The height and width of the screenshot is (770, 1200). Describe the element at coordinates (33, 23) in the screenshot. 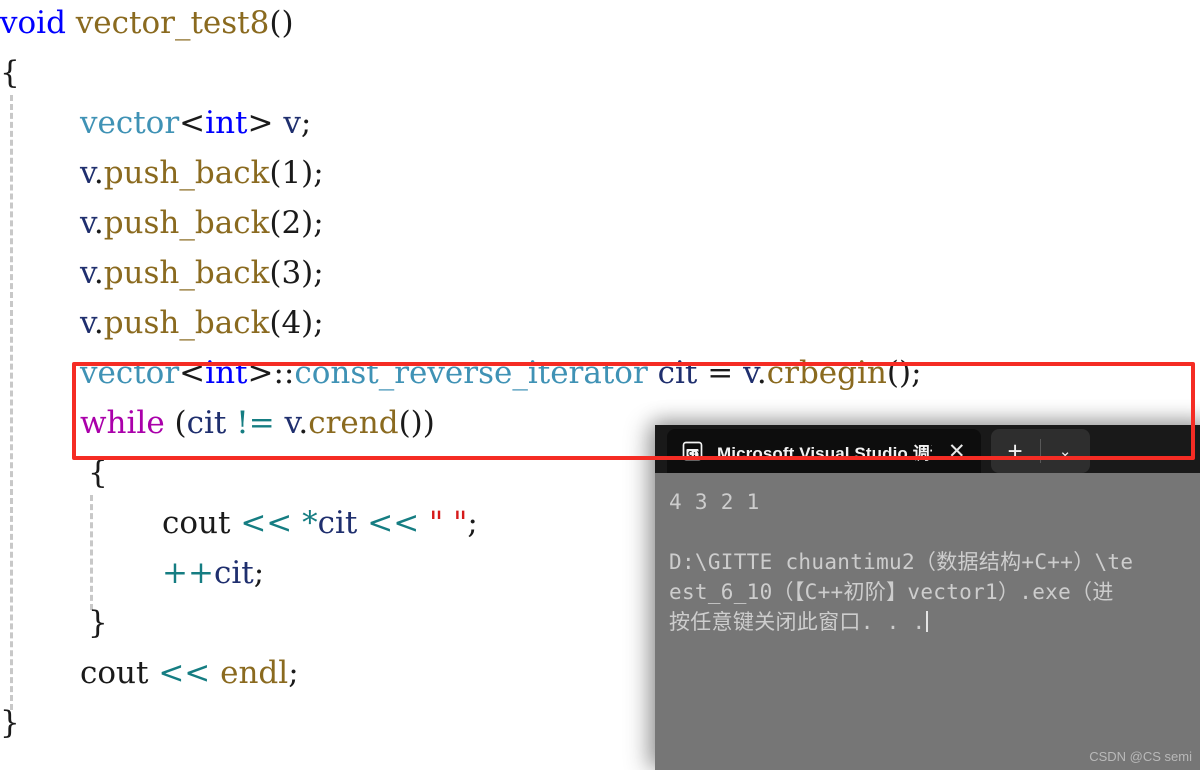

I see `code-token: void` at that location.